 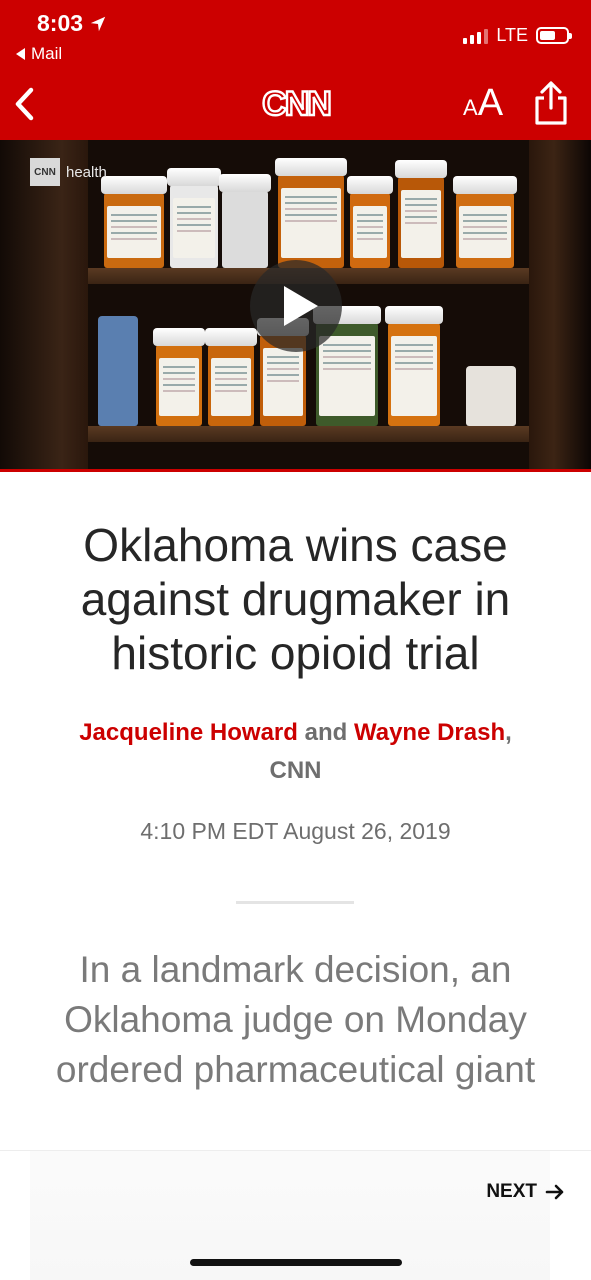 What do you see at coordinates (429, 732) in the screenshot?
I see `author-link: Wayne Drash` at bounding box center [429, 732].